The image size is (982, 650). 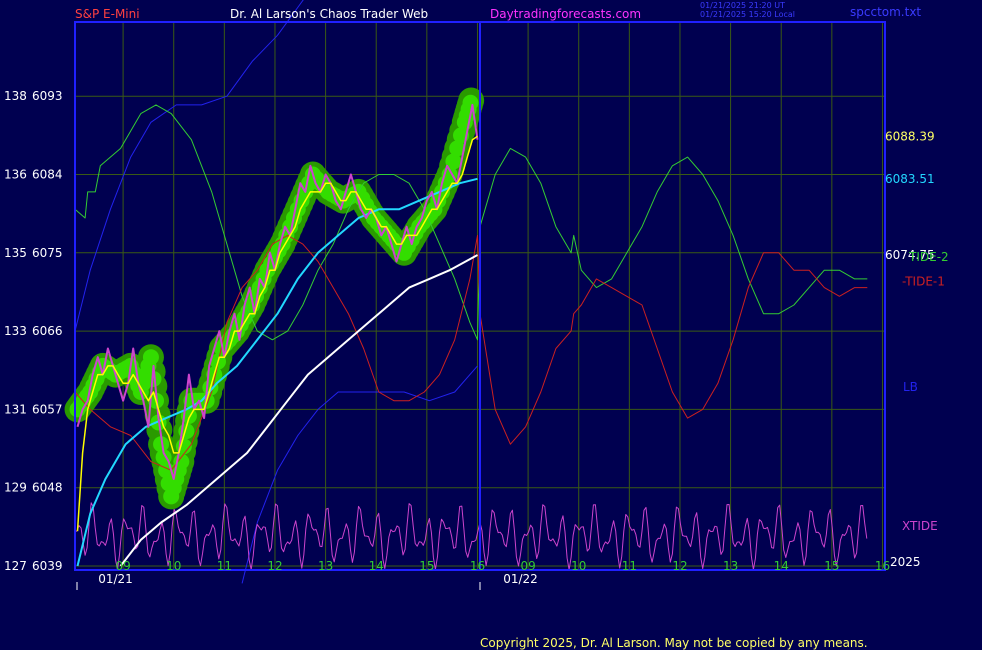 What do you see at coordinates (47, 409) in the screenshot?
I see `y-tick-right-label: 6057` at bounding box center [47, 409].